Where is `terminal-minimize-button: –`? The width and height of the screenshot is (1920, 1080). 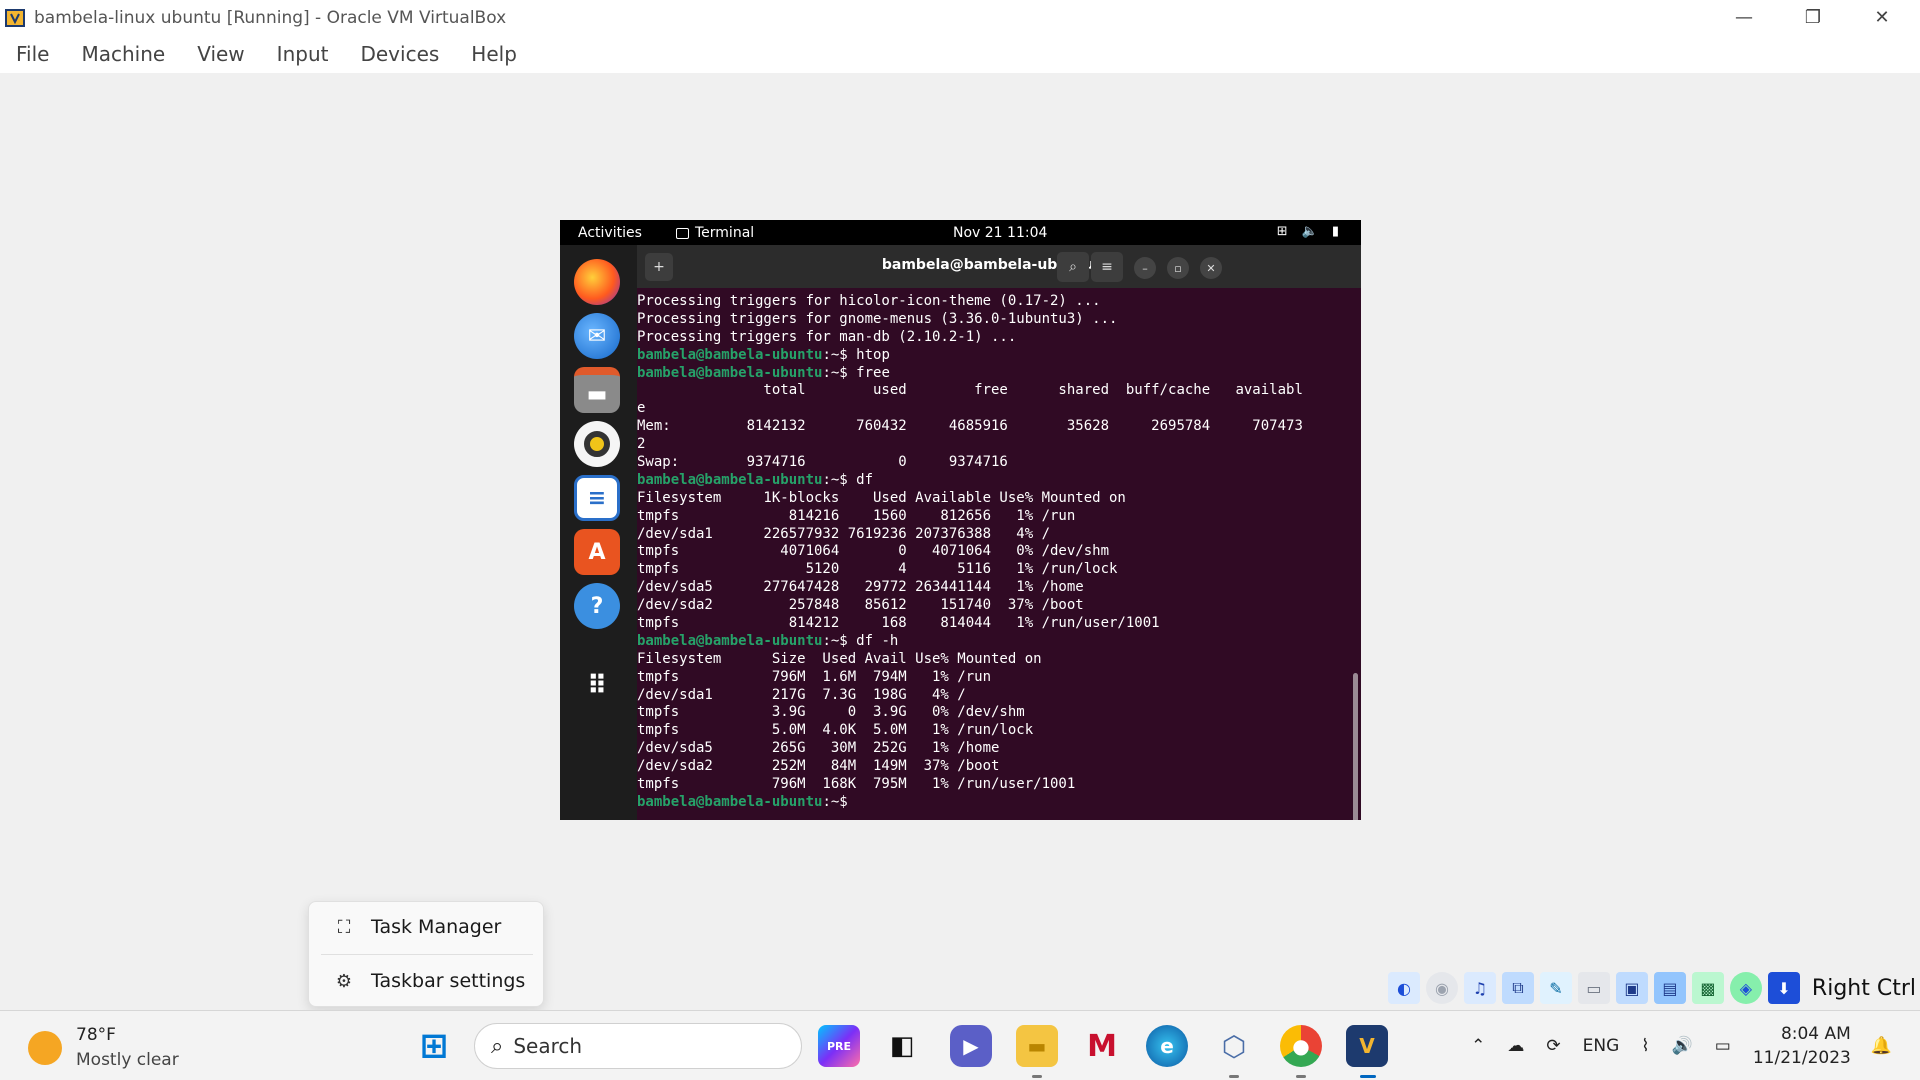
terminal-minimize-button: – is located at coordinates (1145, 268).